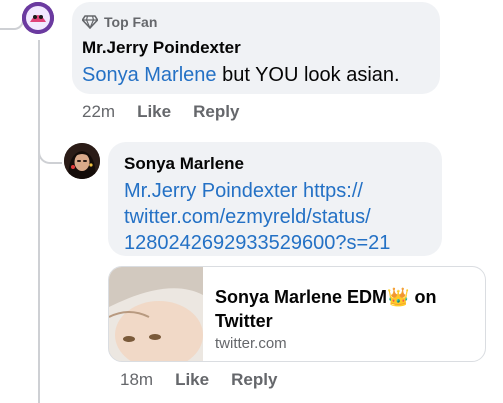  Describe the element at coordinates (12, 22) in the screenshot. I see `thread-connector-top` at that location.